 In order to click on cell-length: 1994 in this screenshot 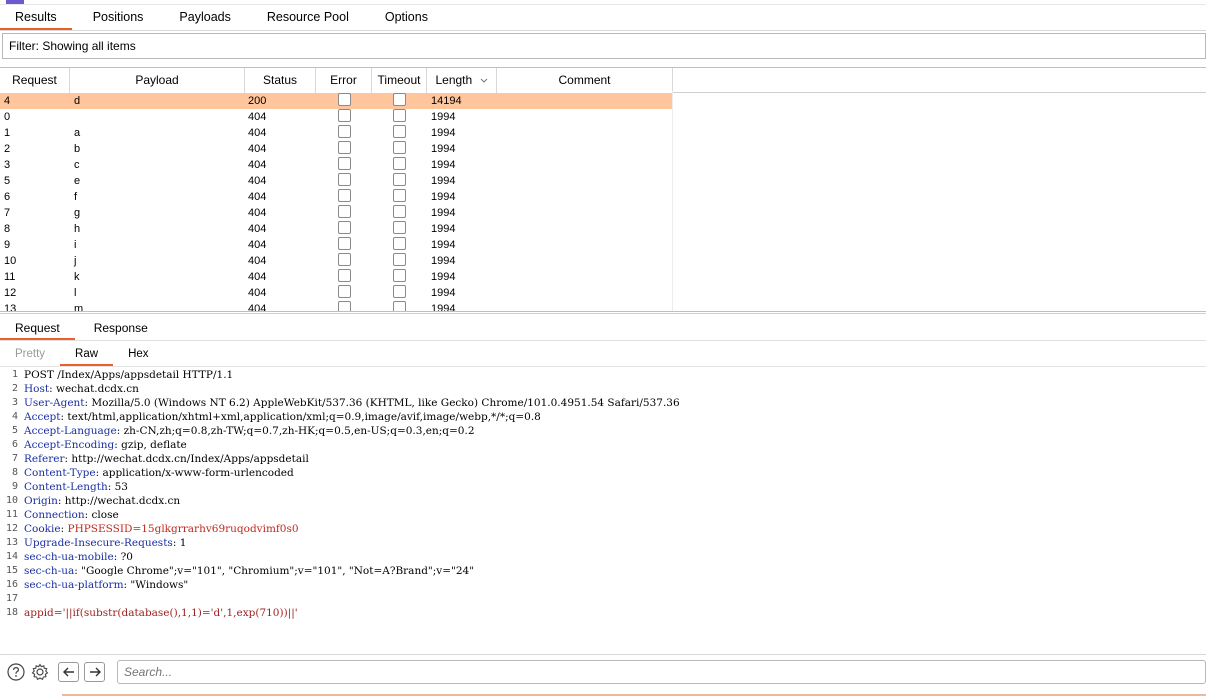, I will do `click(443, 197)`.